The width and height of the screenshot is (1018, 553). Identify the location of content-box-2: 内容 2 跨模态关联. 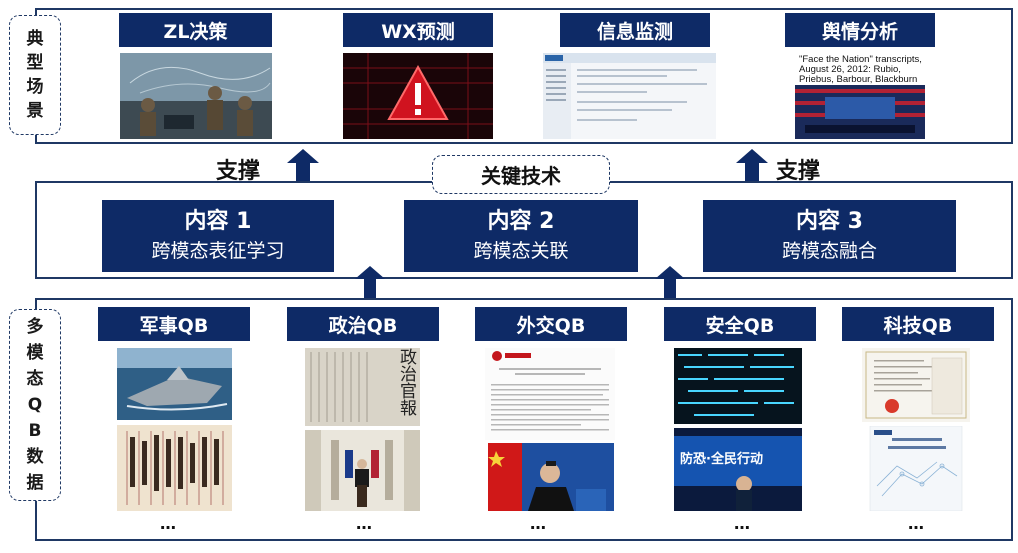
(521, 236).